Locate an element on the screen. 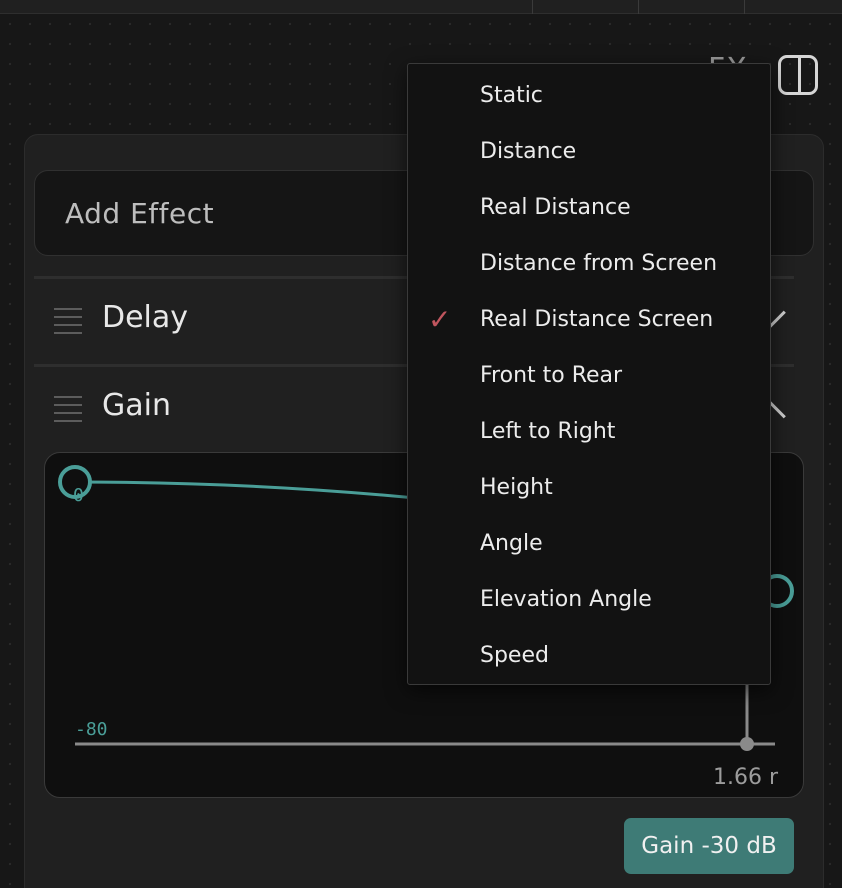 This screenshot has width=842, height=888. top-bar is located at coordinates (421, 7).